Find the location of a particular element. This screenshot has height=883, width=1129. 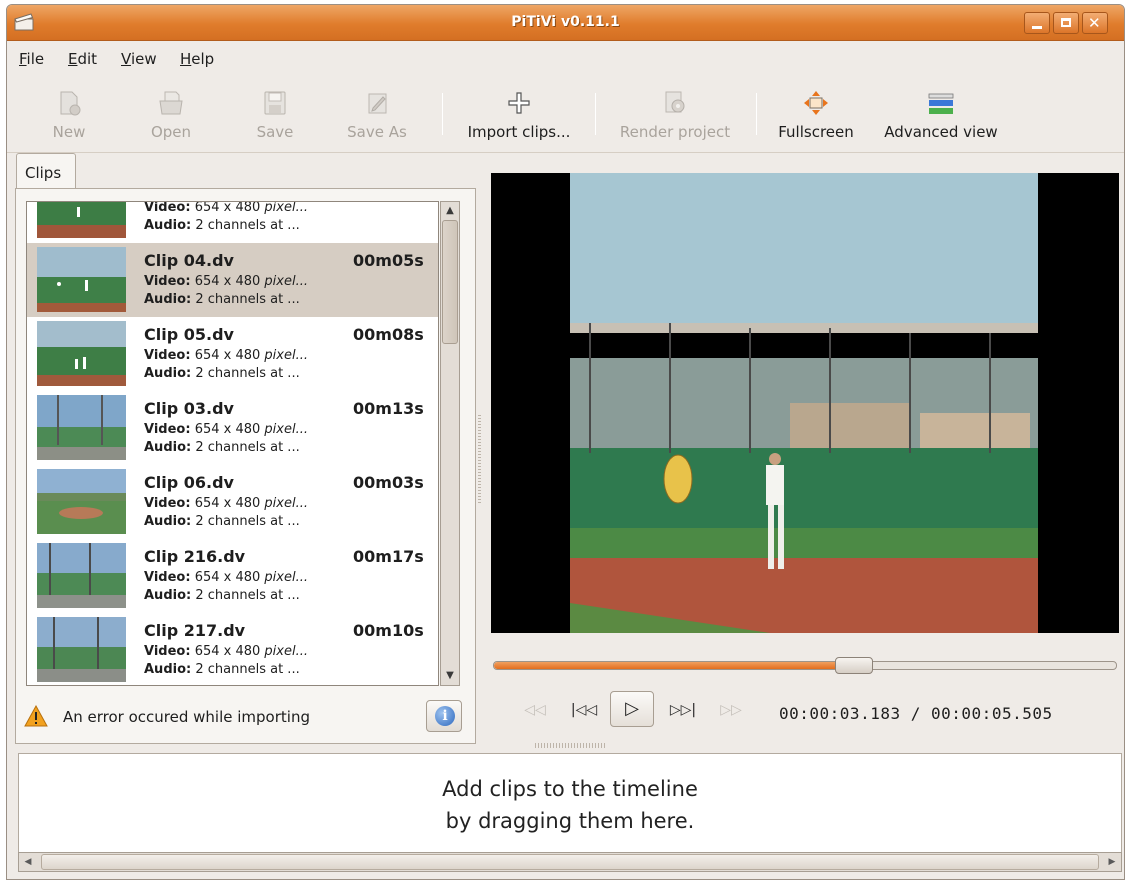

menu-help: Help is located at coordinates (197, 59).